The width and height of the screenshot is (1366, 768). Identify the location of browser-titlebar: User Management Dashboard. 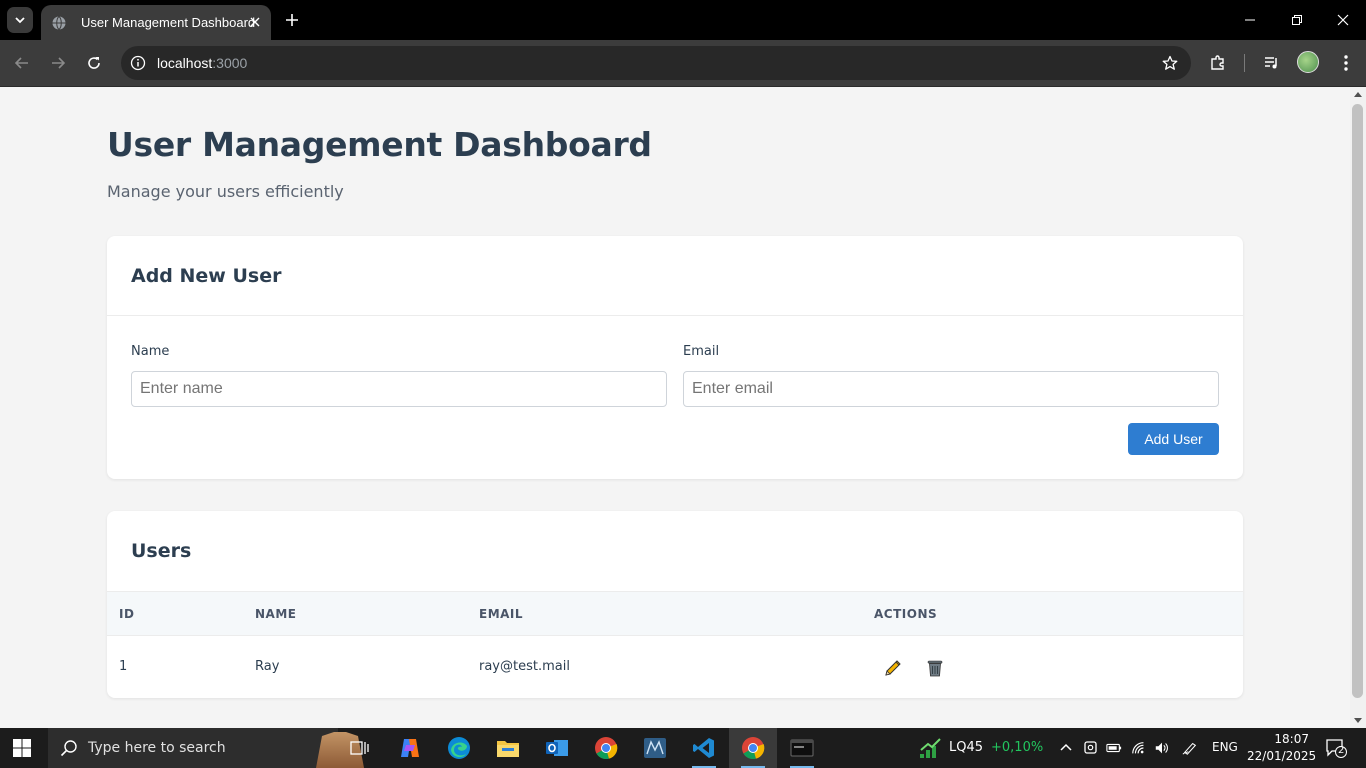
(683, 20).